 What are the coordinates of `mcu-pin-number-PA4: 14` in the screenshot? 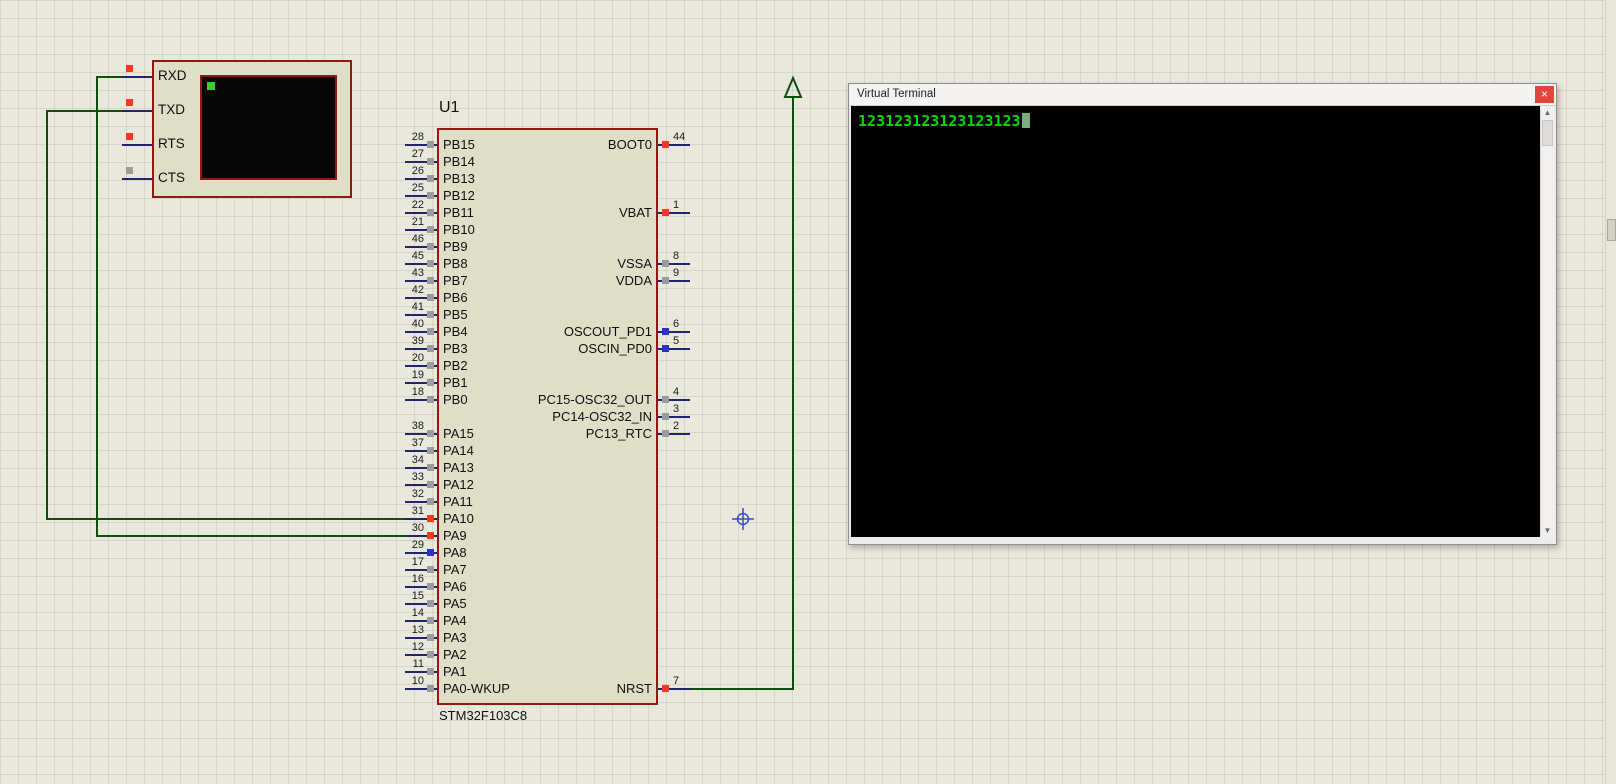 It's located at (417, 613).